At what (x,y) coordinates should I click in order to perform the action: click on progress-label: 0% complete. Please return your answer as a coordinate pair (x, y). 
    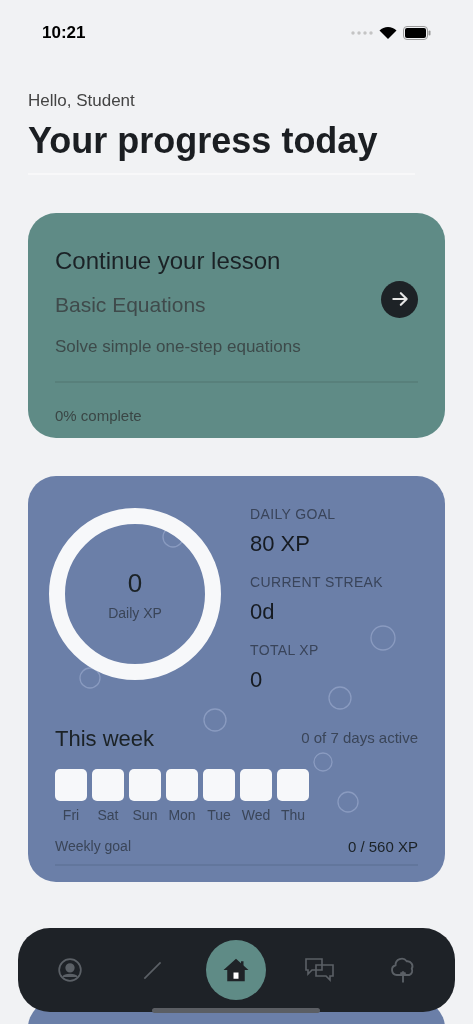
    Looking at the image, I should click on (99, 415).